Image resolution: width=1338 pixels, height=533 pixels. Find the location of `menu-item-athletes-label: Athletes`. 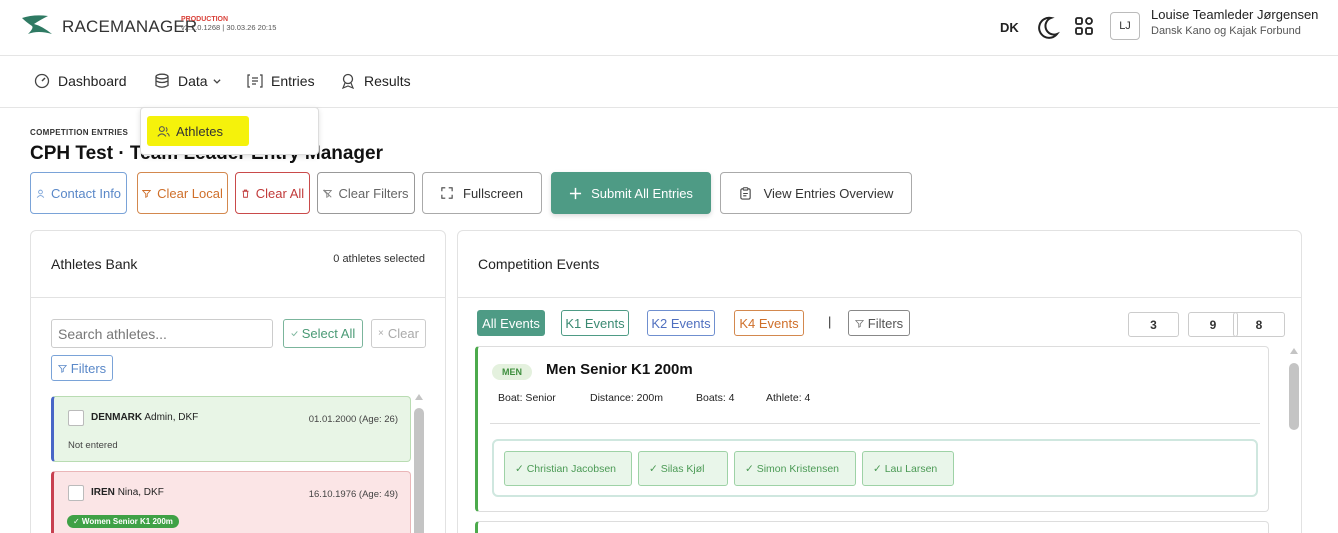

menu-item-athletes-label: Athletes is located at coordinates (199, 131).